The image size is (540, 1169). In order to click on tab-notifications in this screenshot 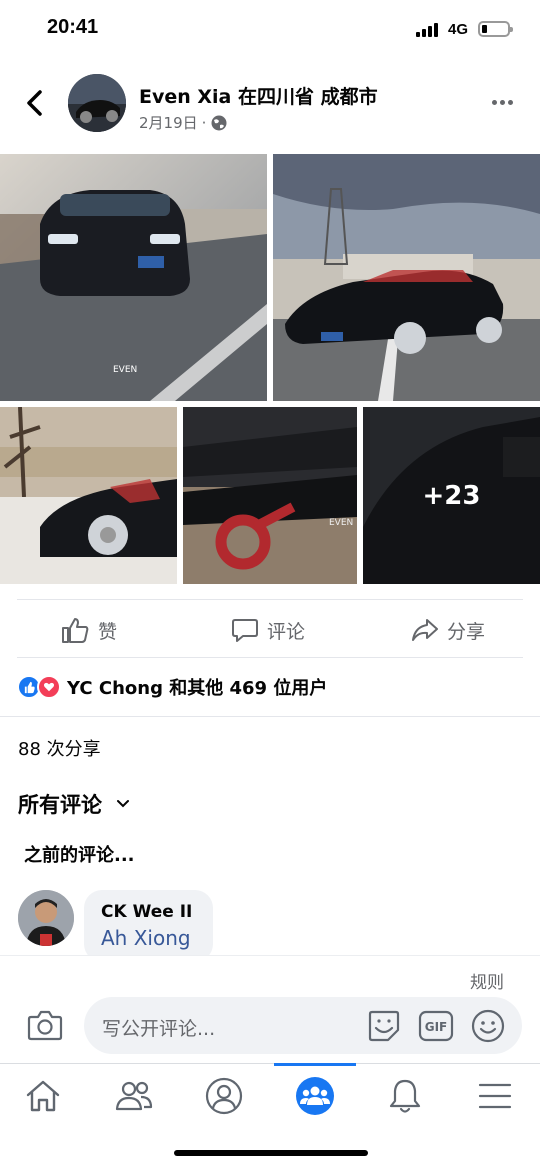, I will do `click(405, 1096)`.